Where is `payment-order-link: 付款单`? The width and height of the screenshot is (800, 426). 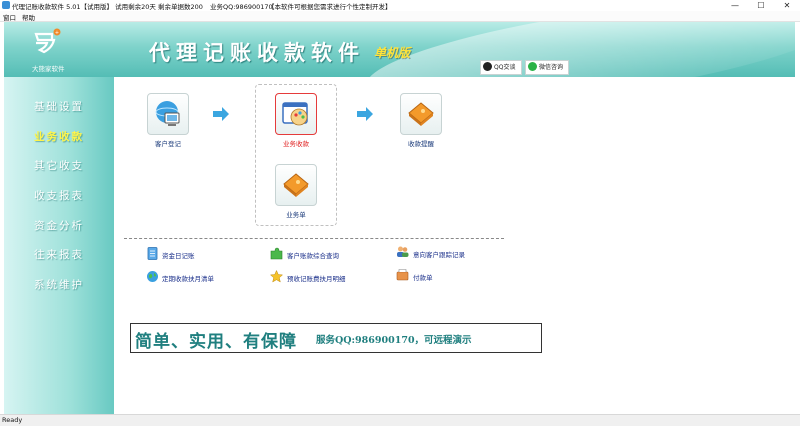
payment-order-link: 付款单 is located at coordinates (423, 277).